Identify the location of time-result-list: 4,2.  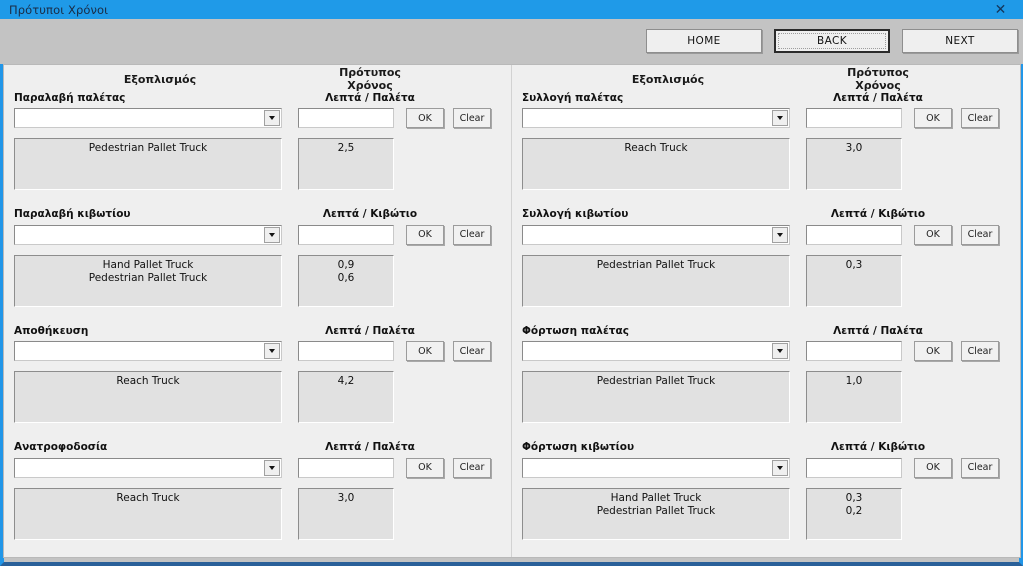
(346, 397).